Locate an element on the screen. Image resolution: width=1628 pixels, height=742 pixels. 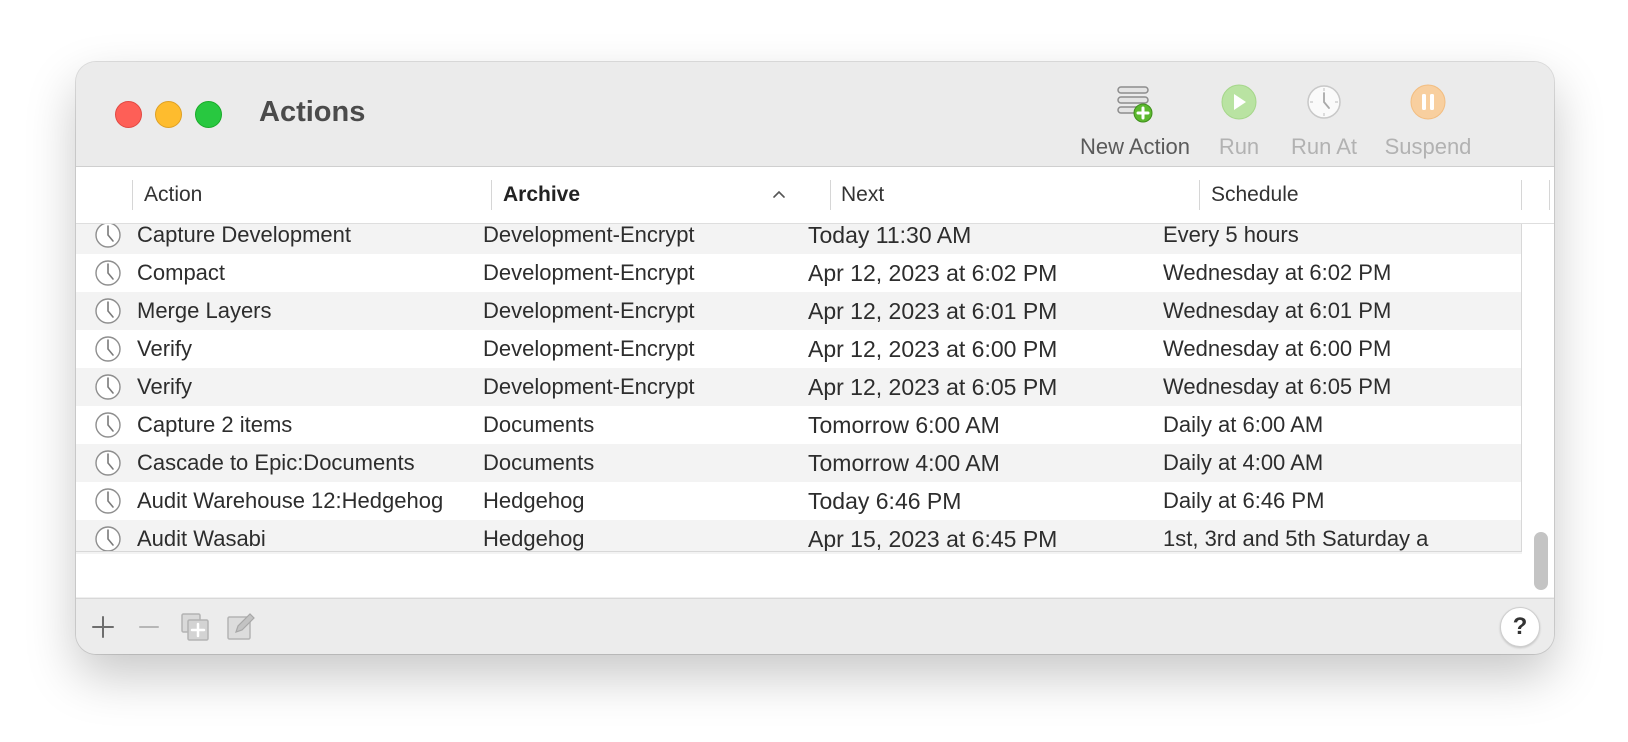
sort-ascending-icon is located at coordinates (779, 194).